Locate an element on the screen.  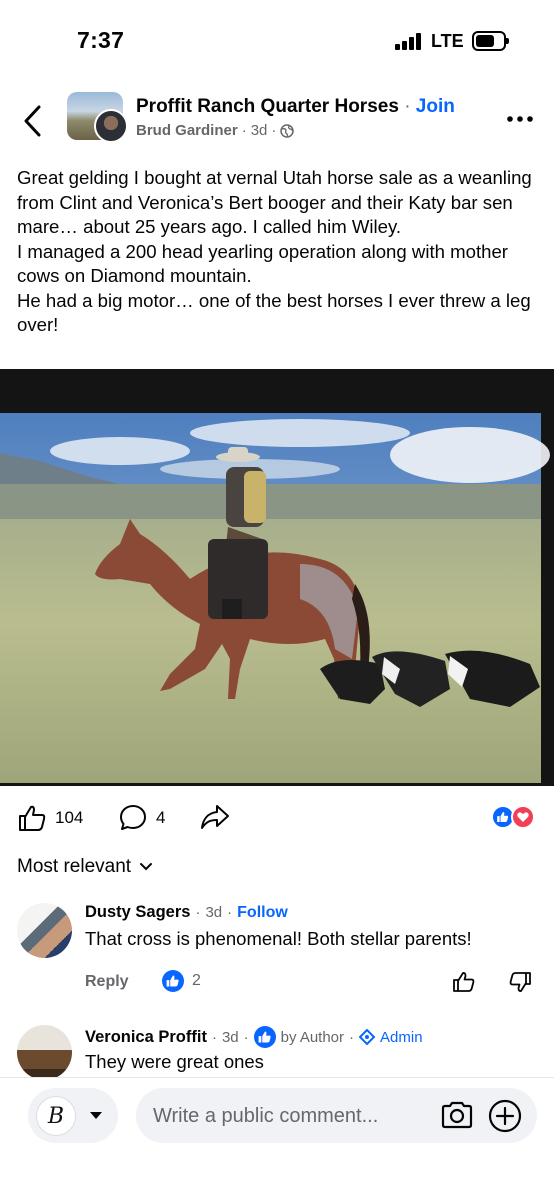
reactions-bar: 104 4 is located at coordinates (277, 818).